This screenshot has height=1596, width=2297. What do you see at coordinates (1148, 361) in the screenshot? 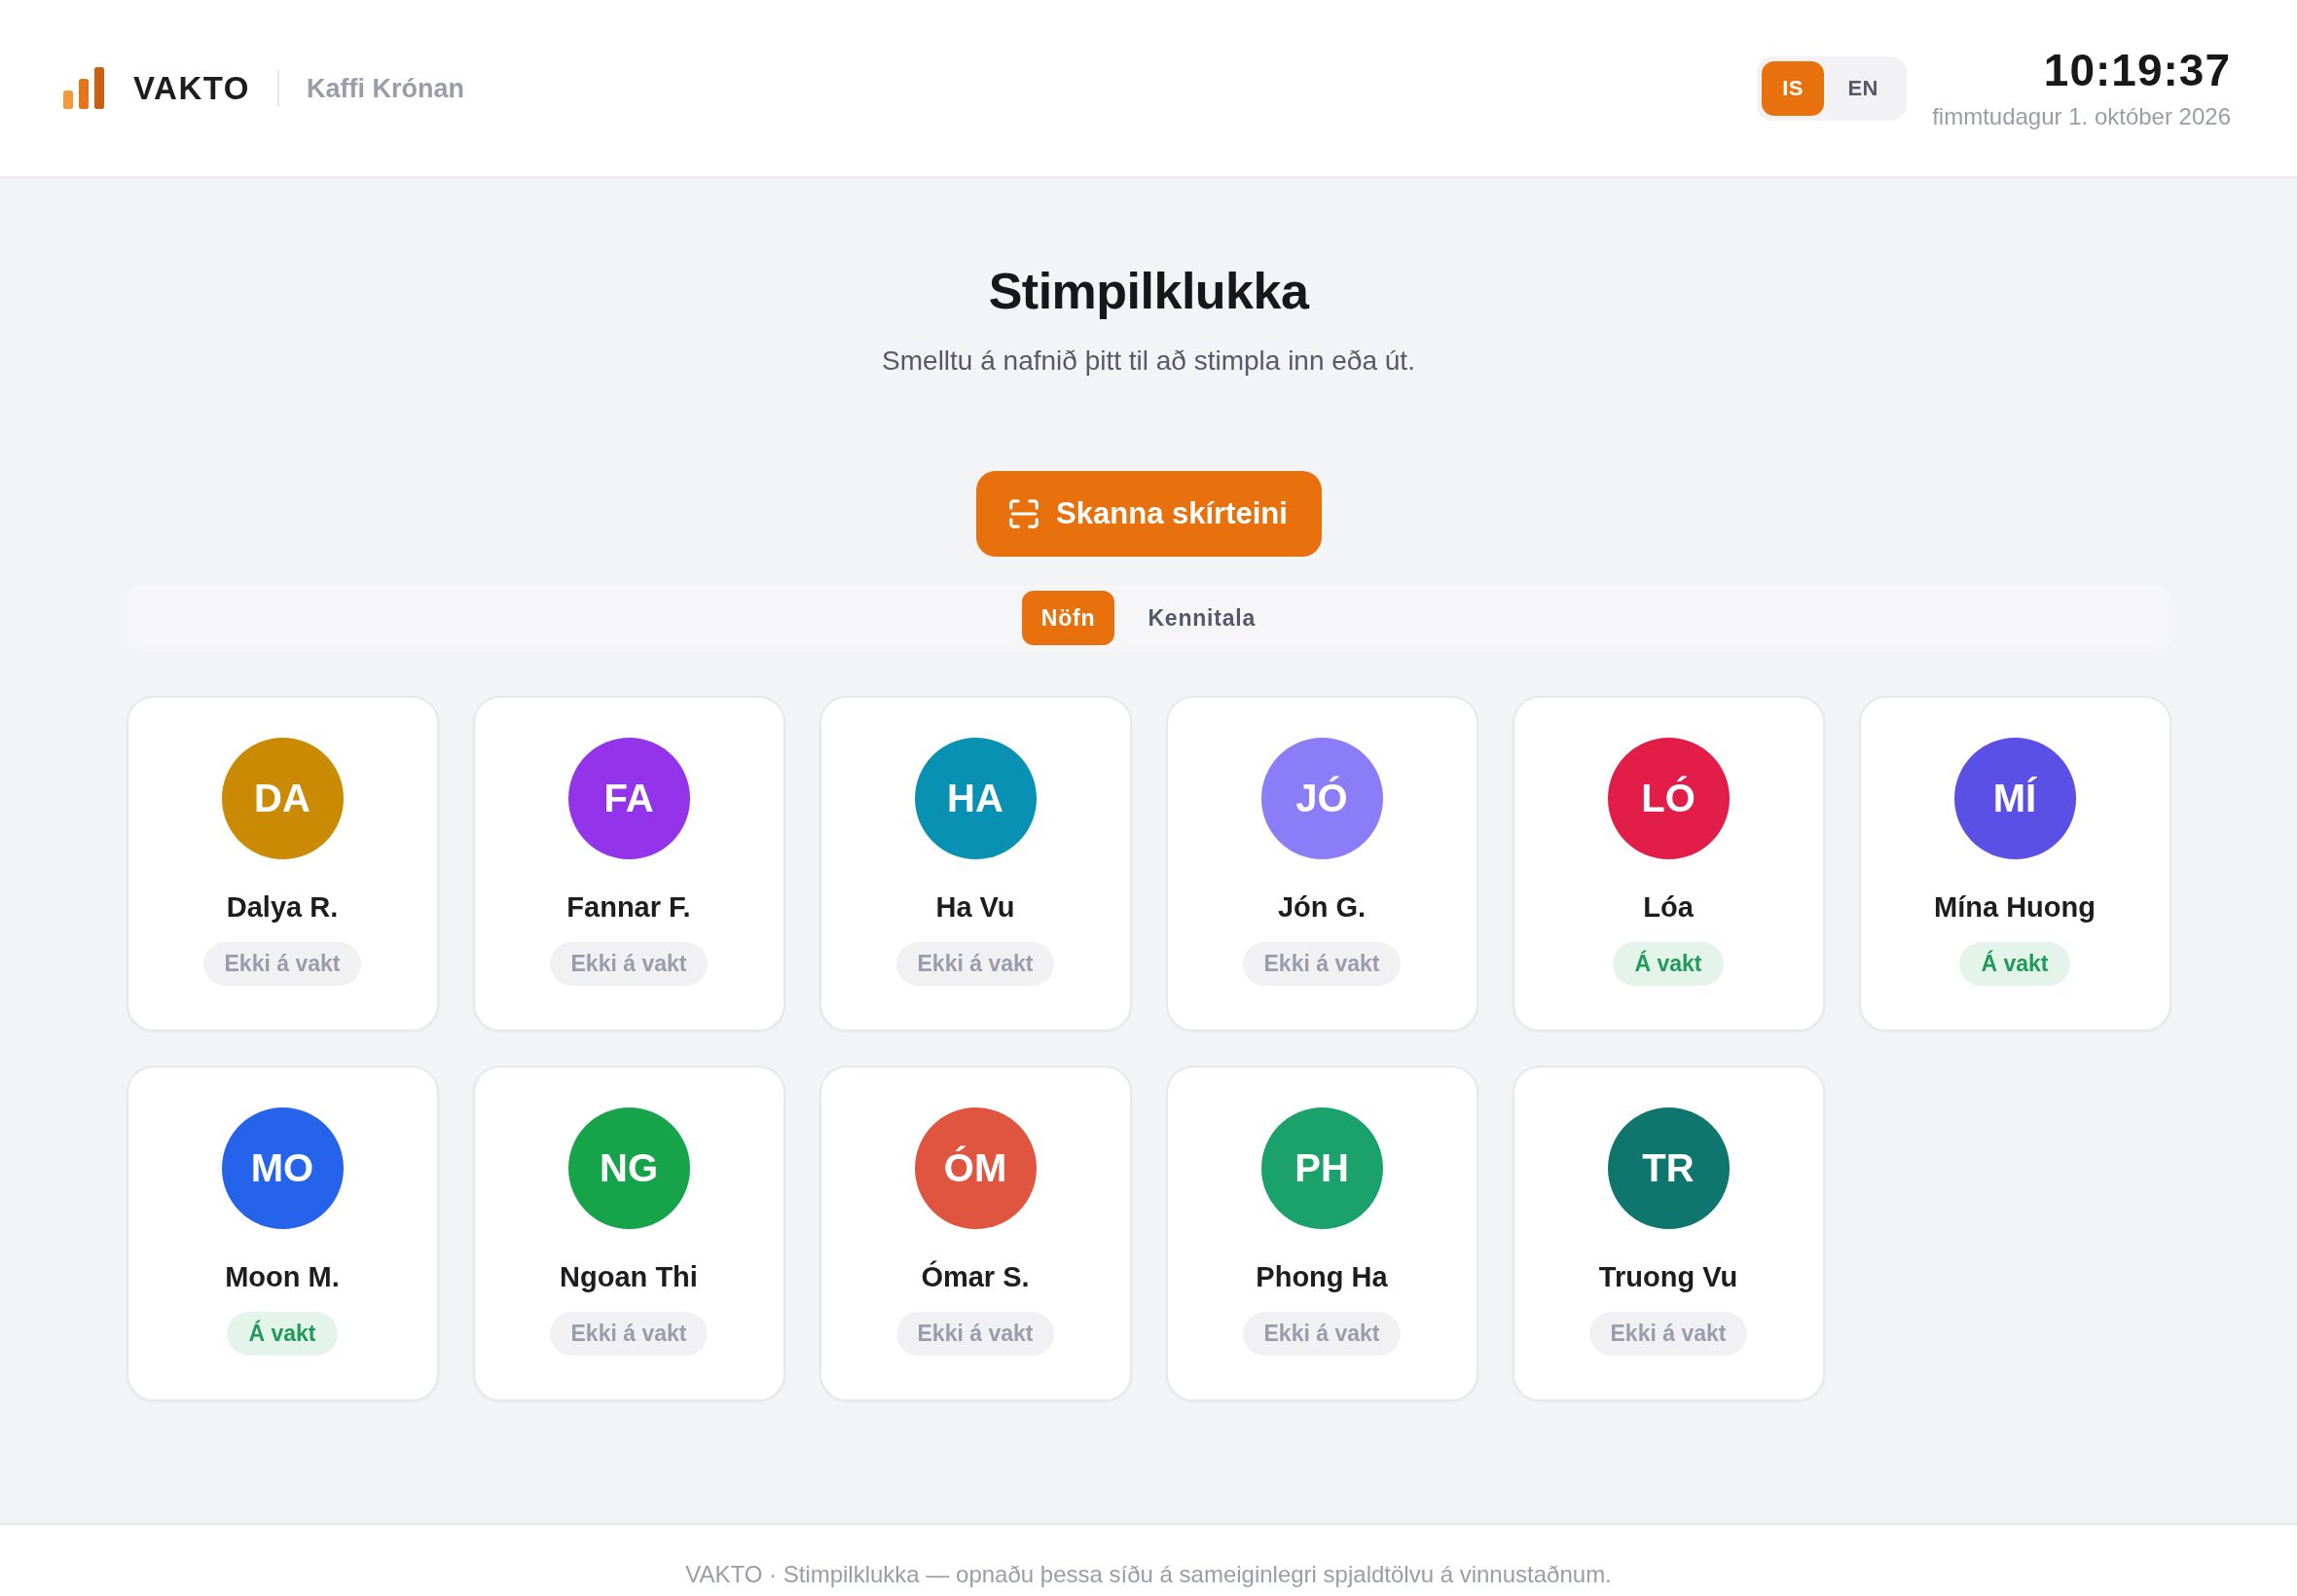
I see `page-subtitle: Smelltu á nafnið þitt til að stimpla inn eða út.` at bounding box center [1148, 361].